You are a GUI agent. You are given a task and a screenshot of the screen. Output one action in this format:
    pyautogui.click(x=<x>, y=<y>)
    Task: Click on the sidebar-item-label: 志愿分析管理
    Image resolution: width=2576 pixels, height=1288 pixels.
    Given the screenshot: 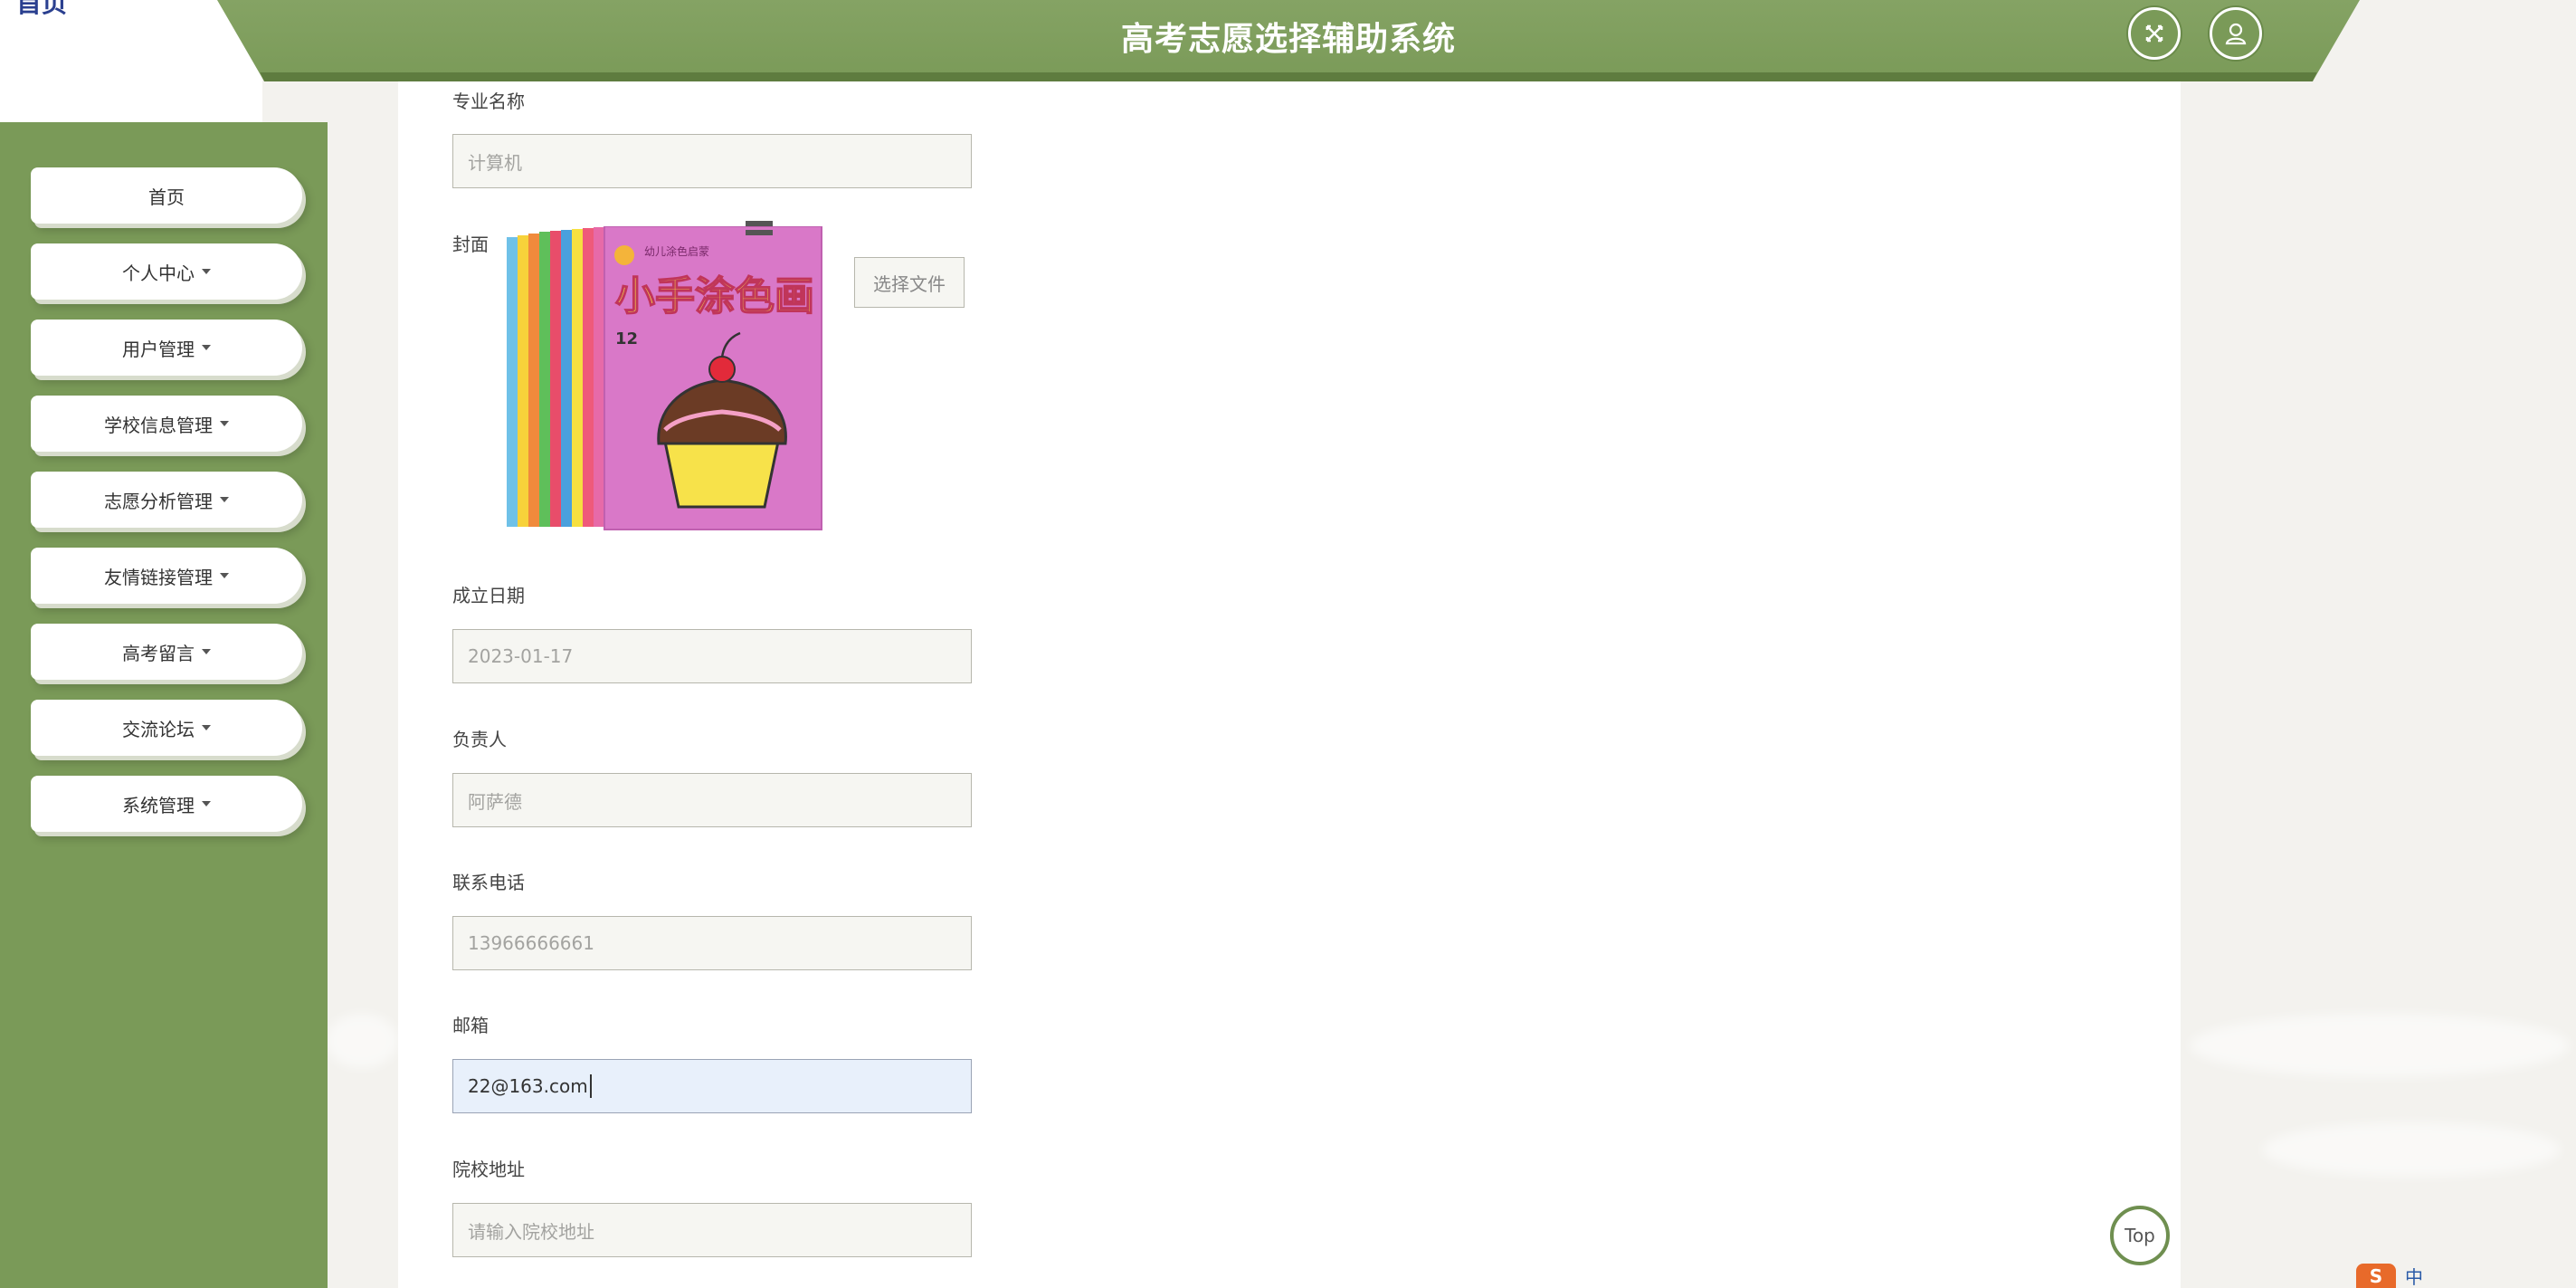 What is the action you would take?
    pyautogui.click(x=159, y=501)
    